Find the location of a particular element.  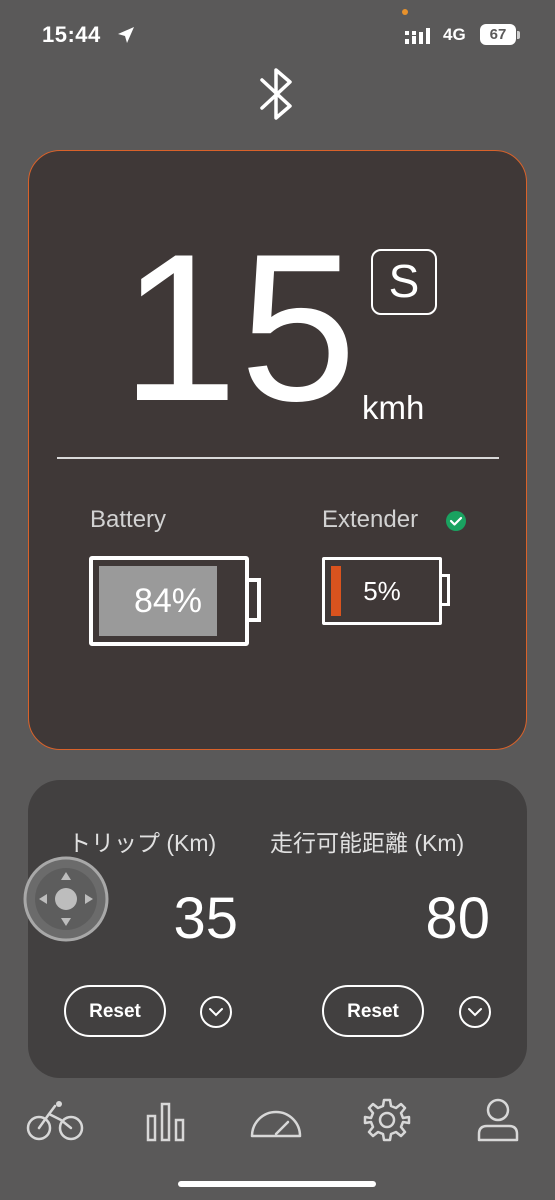

status-time: 15:44 is located at coordinates (71, 34).